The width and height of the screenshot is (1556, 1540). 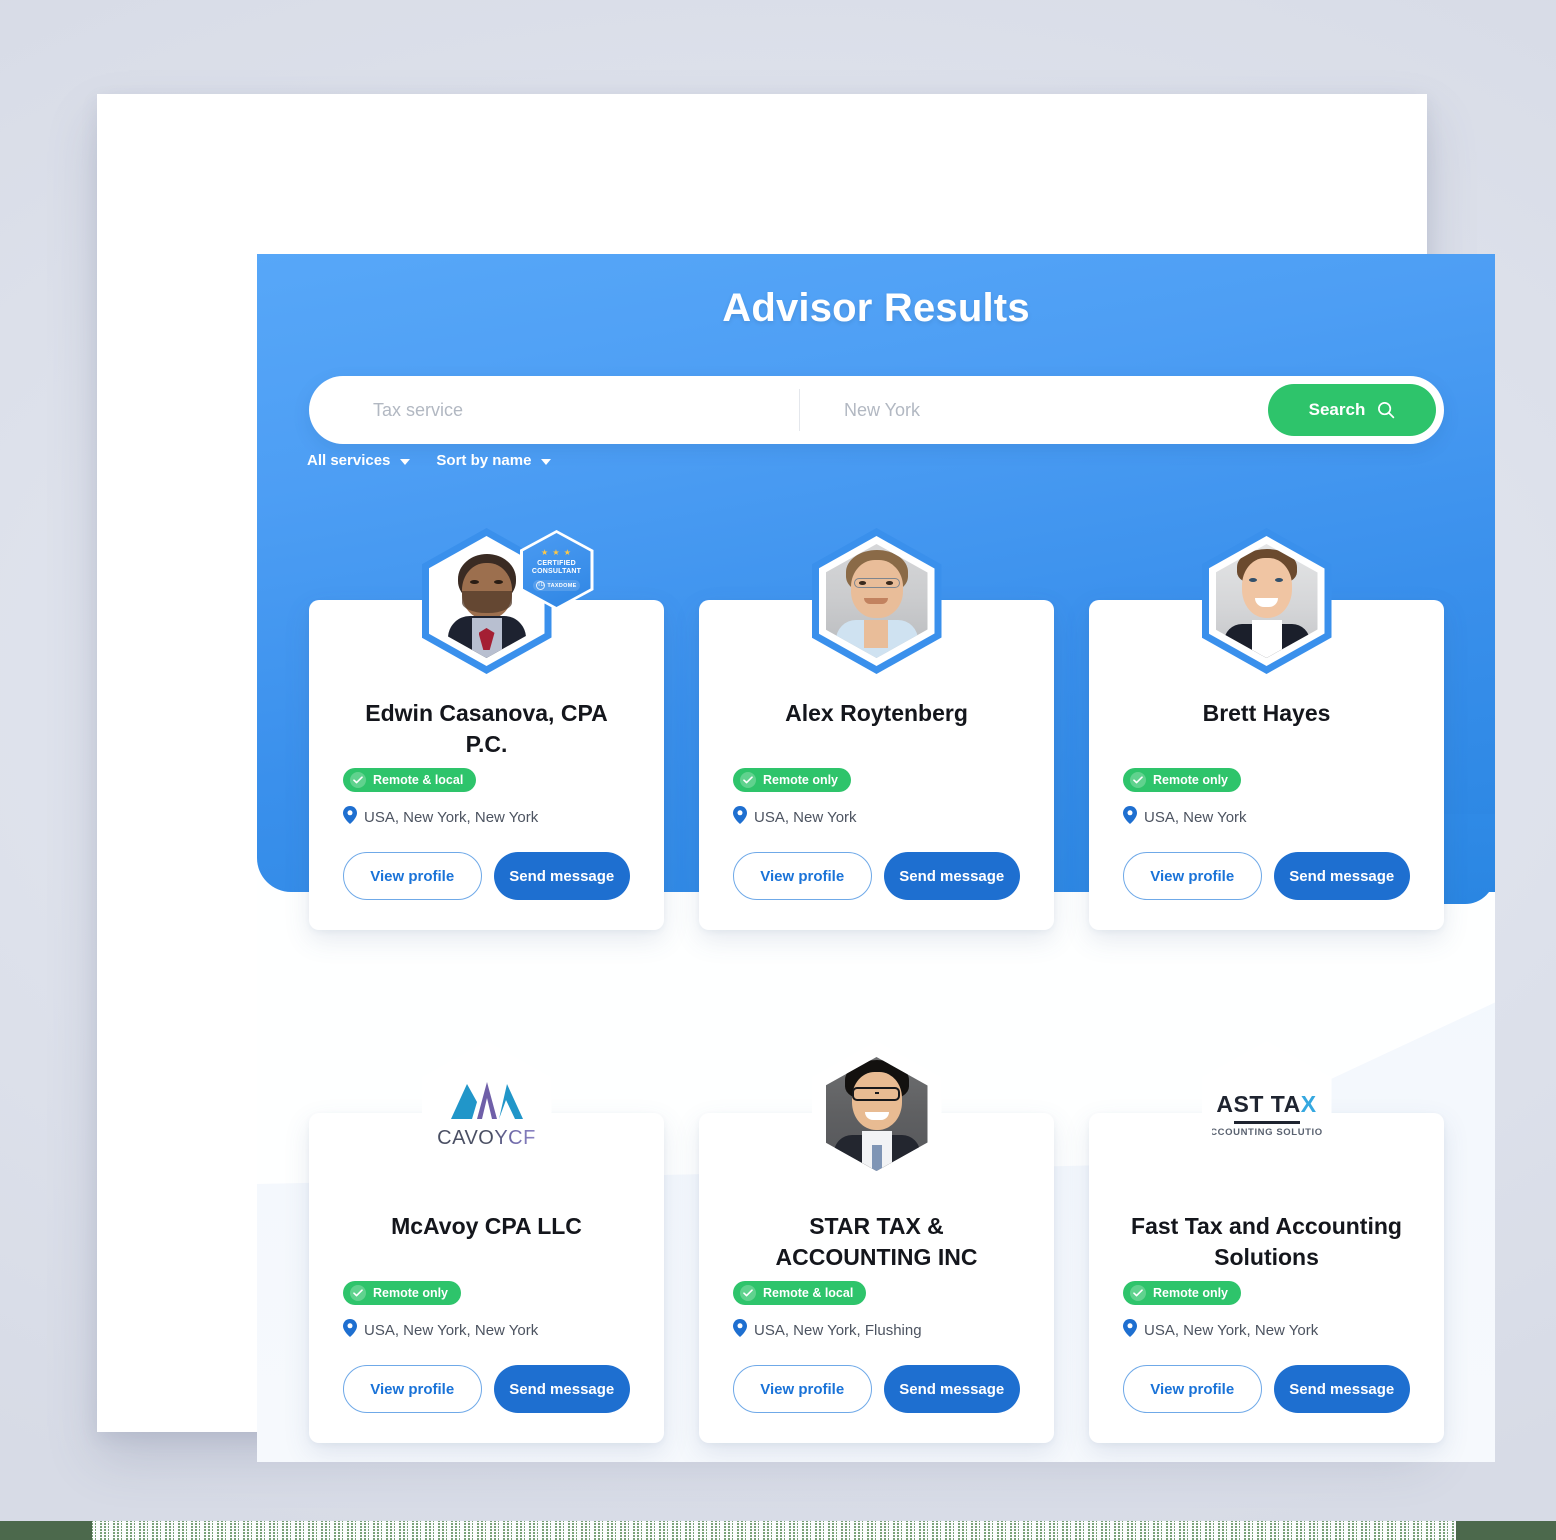 I want to click on advisor-name: STAR TAX & ACCOUNTING INC, so click(x=876, y=1242).